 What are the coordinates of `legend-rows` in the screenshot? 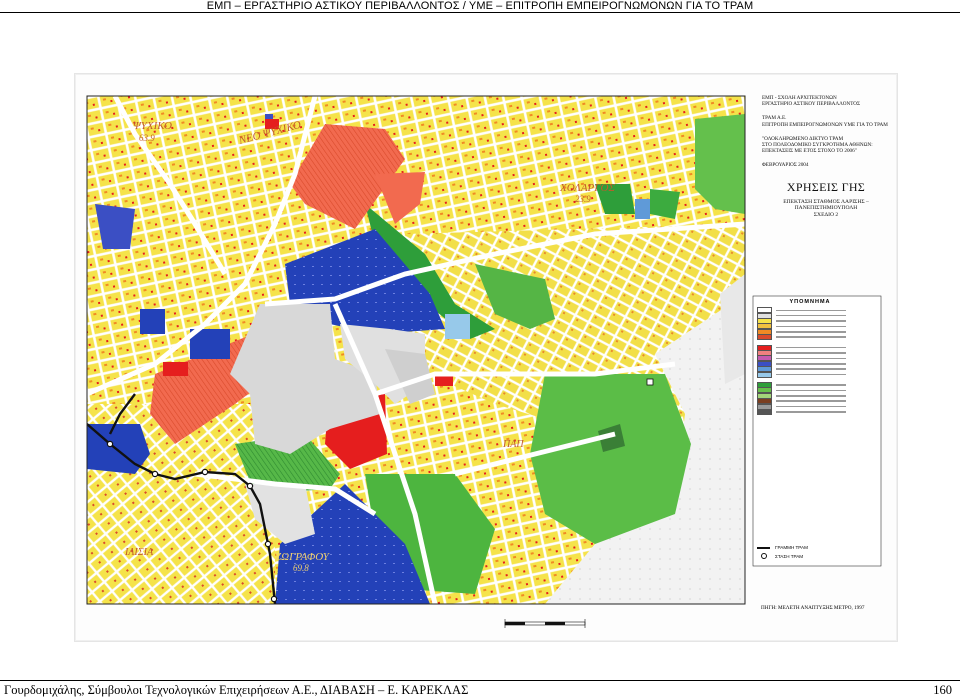 It's located at (810, 363).